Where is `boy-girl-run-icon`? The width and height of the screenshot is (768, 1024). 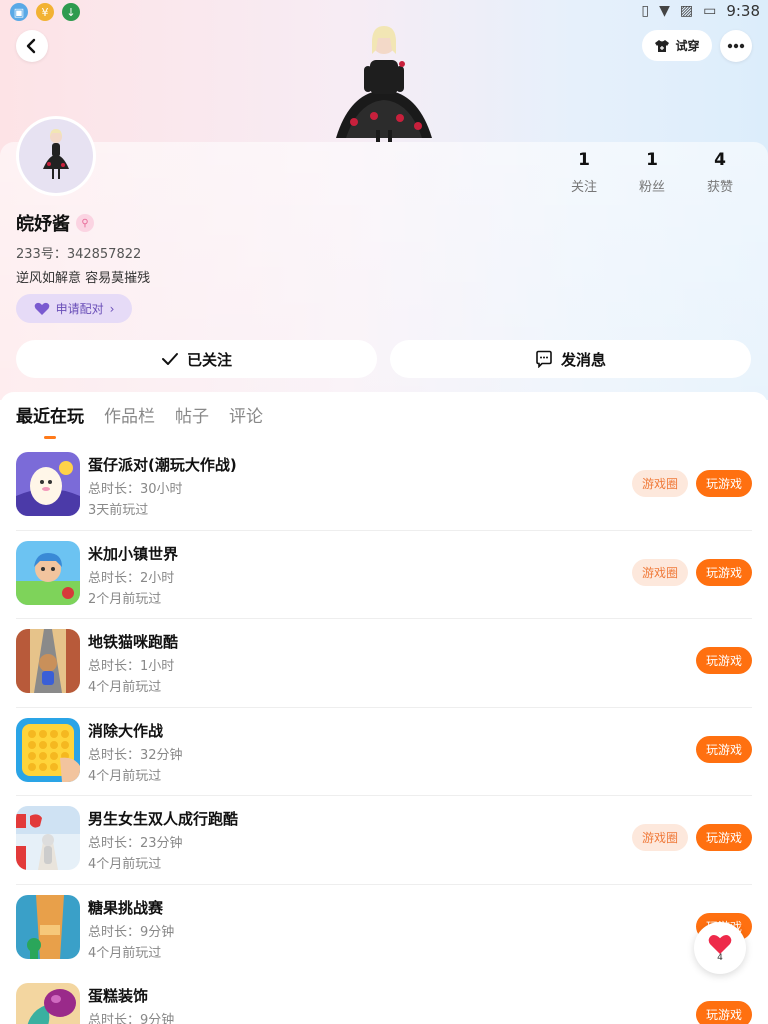 boy-girl-run-icon is located at coordinates (48, 838).